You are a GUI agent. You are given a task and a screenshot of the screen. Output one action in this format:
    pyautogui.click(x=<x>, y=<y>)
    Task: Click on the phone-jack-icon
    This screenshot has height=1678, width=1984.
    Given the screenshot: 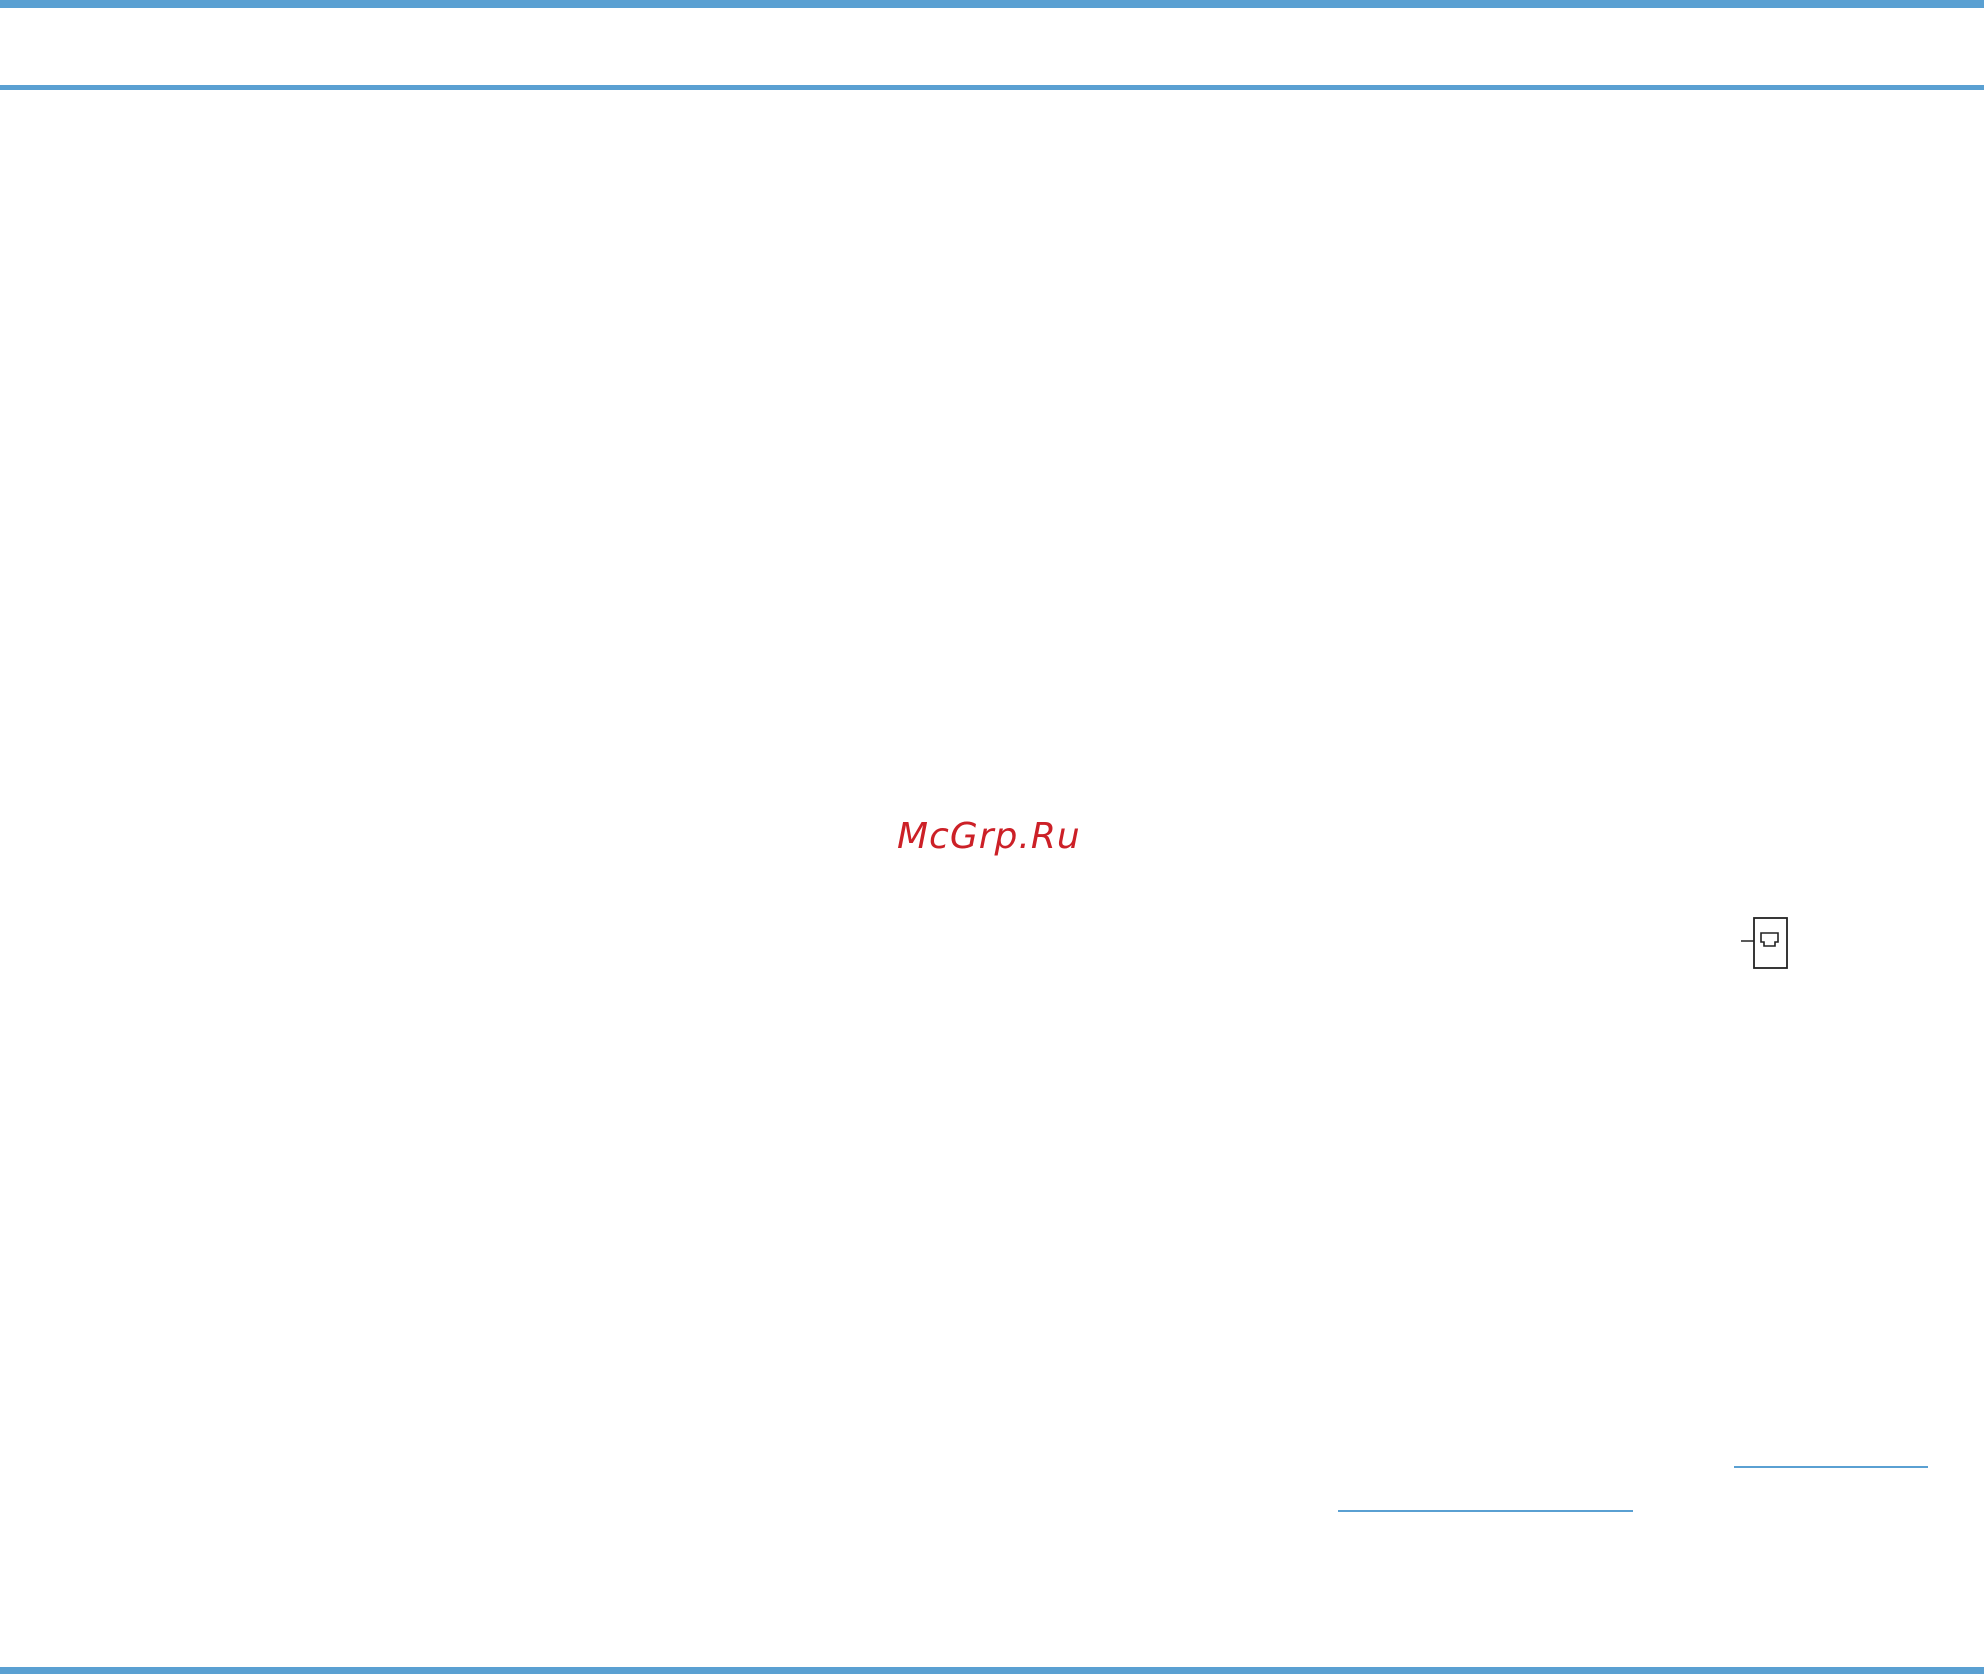 What is the action you would take?
    pyautogui.click(x=1764, y=943)
    